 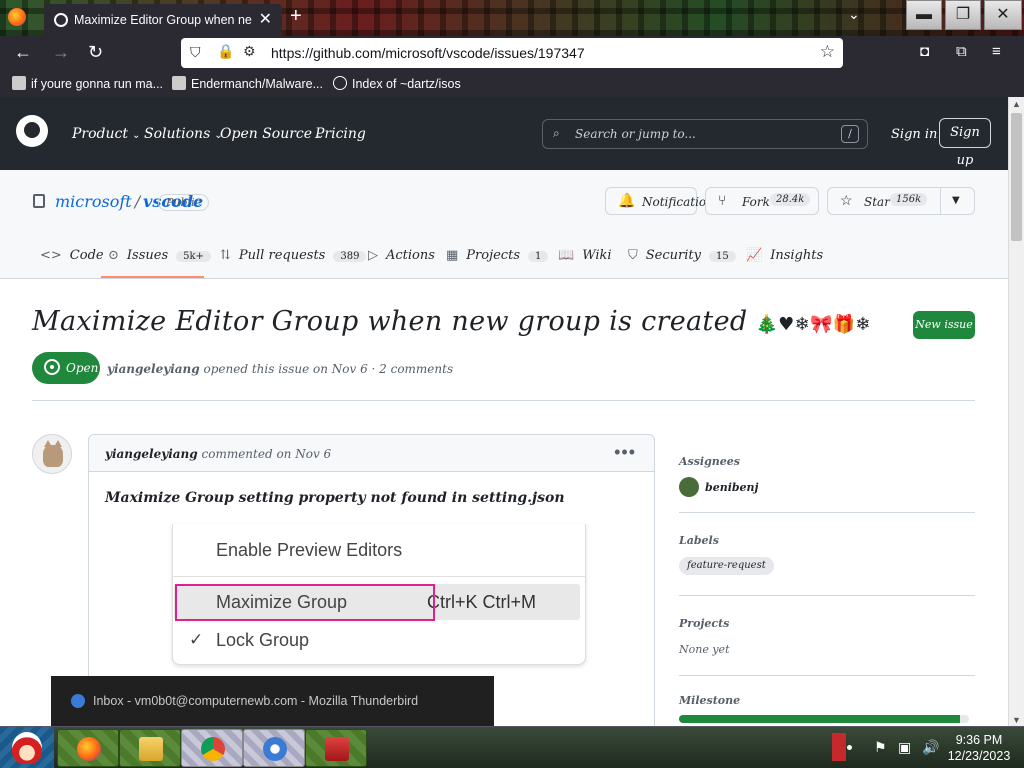 What do you see at coordinates (930, 747) in the screenshot?
I see `volume-icon: 🔊` at bounding box center [930, 747].